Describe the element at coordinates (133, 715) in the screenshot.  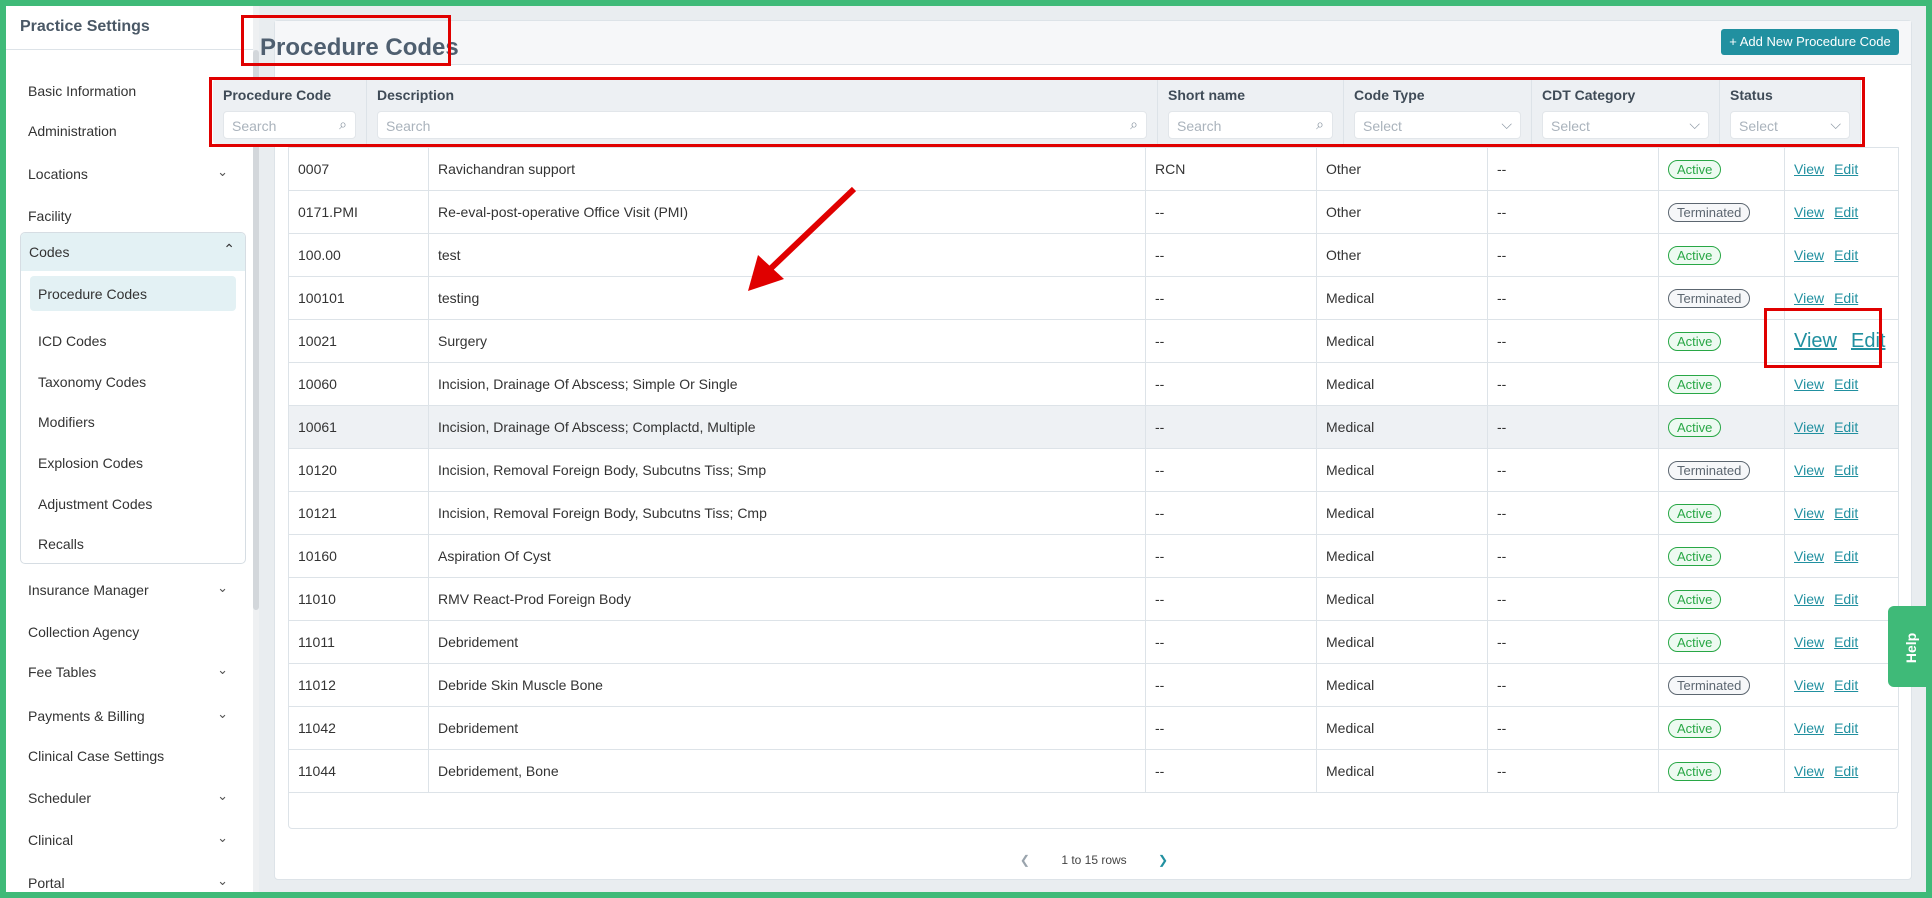
I see `sidebar-item-payments-billing: Payments & Billing ⌄` at that location.